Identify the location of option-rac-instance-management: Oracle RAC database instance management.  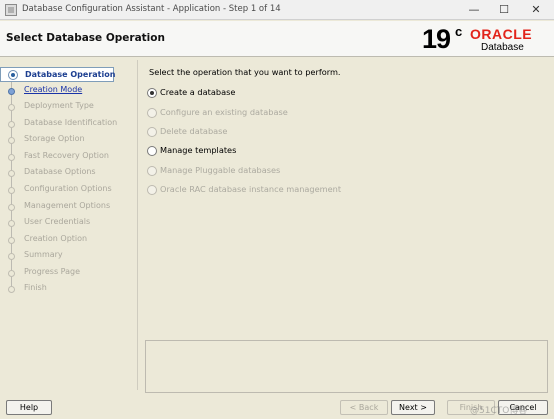
(297, 190).